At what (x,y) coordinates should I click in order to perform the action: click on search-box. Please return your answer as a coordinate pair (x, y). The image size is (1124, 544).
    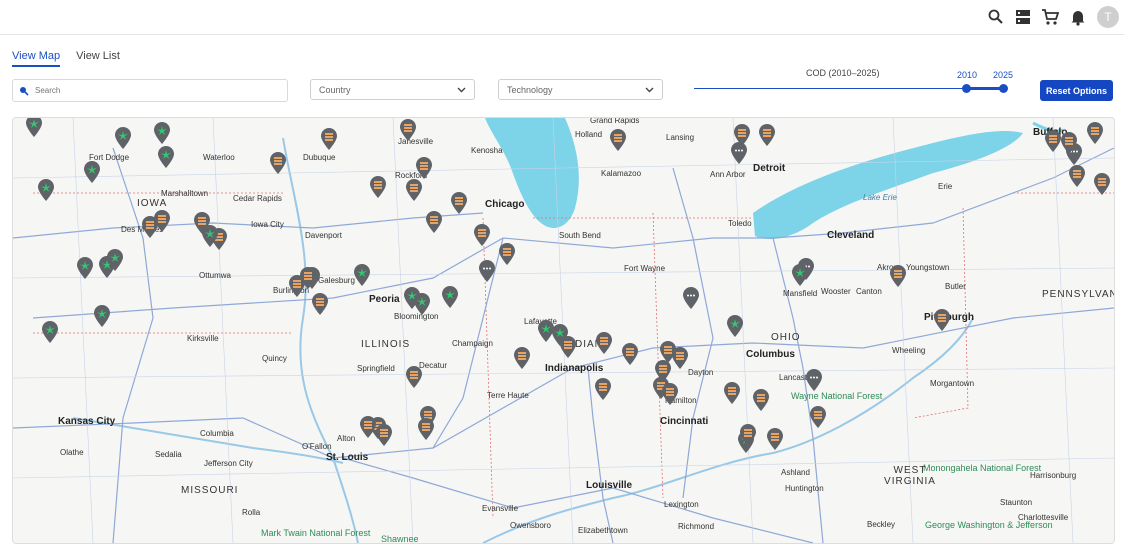
    Looking at the image, I should click on (150, 90).